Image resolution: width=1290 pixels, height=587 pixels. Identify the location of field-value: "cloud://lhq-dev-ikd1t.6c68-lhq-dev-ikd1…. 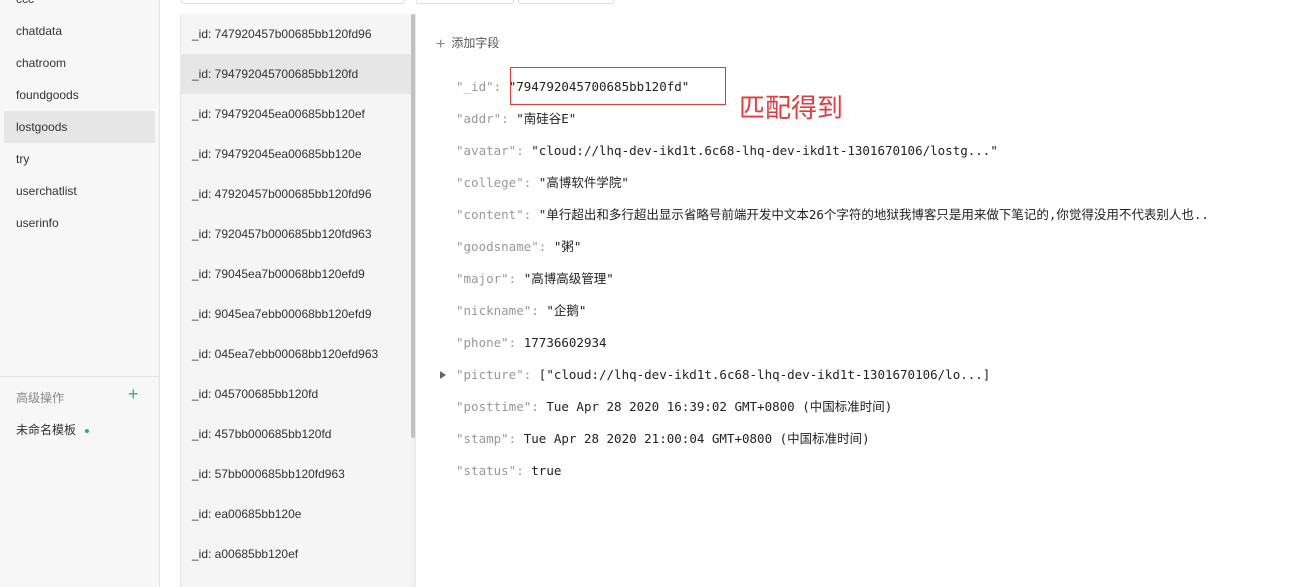
(764, 150).